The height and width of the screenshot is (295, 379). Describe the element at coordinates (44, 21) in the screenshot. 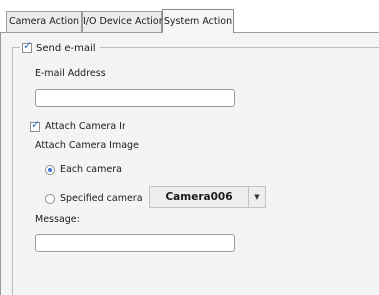

I see `tab-camera-action: Camera Action` at that location.